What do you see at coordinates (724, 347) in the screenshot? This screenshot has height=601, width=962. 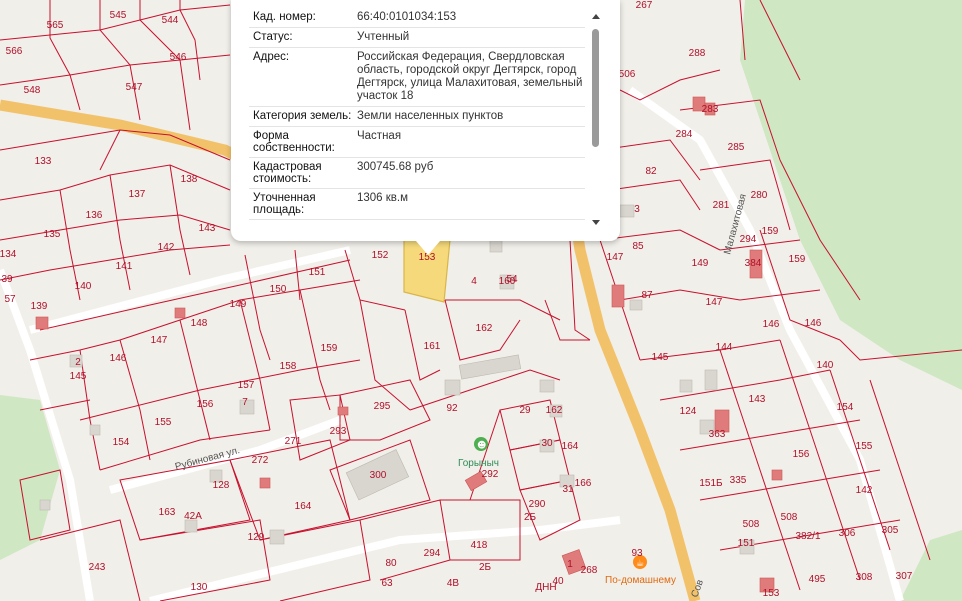 I see `plot-number-label: 144` at bounding box center [724, 347].